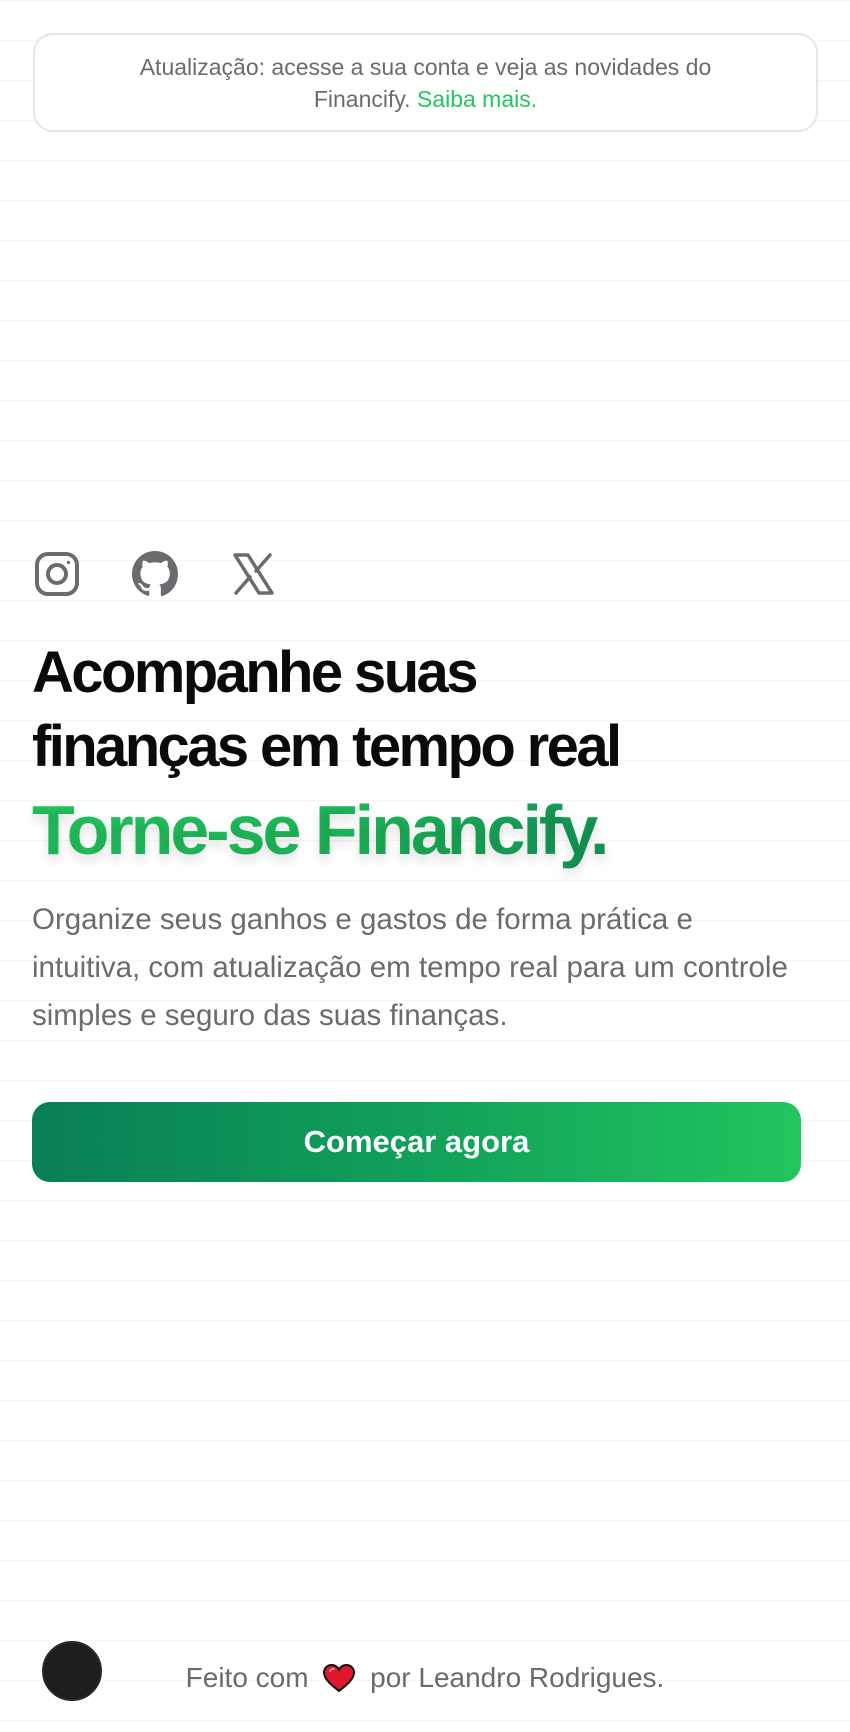 The height and width of the screenshot is (1732, 850). I want to click on footer: Feito com por Leandro Rodrigues., so click(425, 1678).